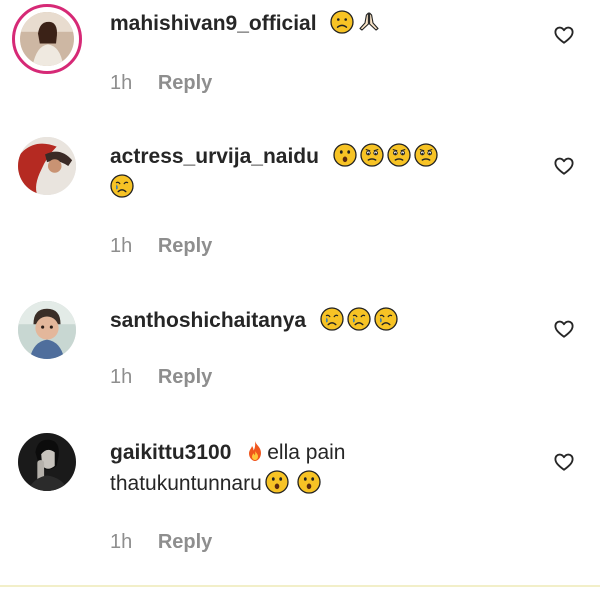  I want to click on fire-emoji, so click(255, 451).